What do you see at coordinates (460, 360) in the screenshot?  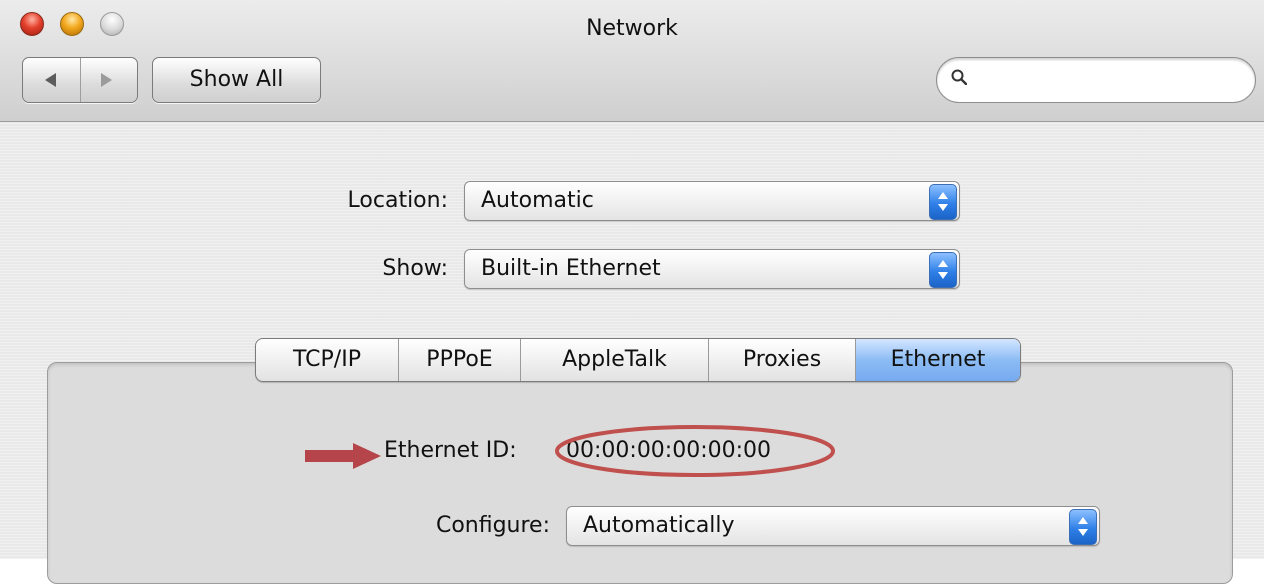 I see `tab-pppoe: PPPoE` at bounding box center [460, 360].